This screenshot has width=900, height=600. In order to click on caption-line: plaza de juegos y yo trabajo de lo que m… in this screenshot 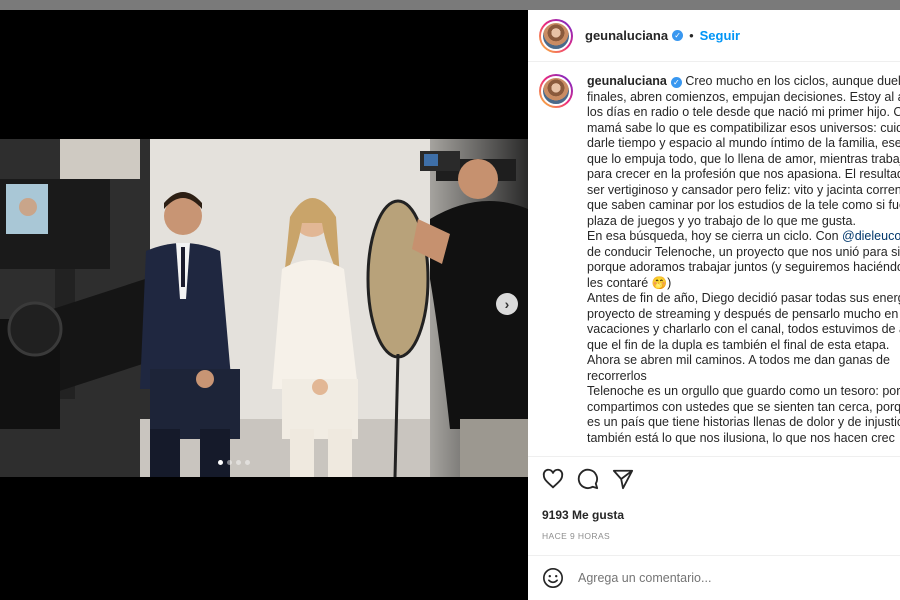, I will do `click(721, 220)`.